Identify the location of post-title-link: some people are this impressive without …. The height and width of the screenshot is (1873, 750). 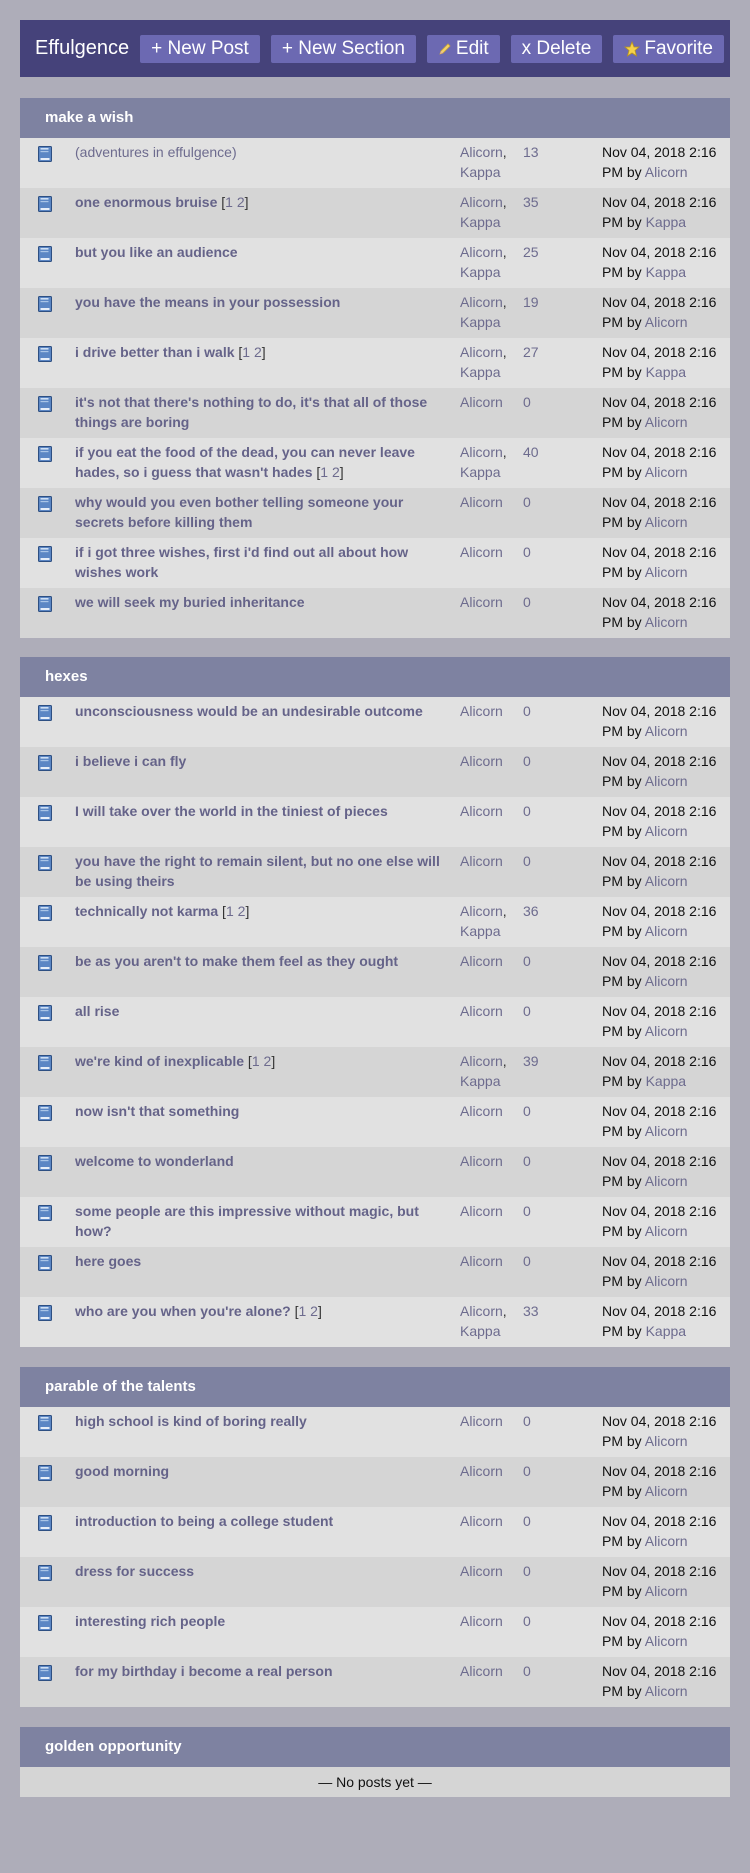
(247, 1221).